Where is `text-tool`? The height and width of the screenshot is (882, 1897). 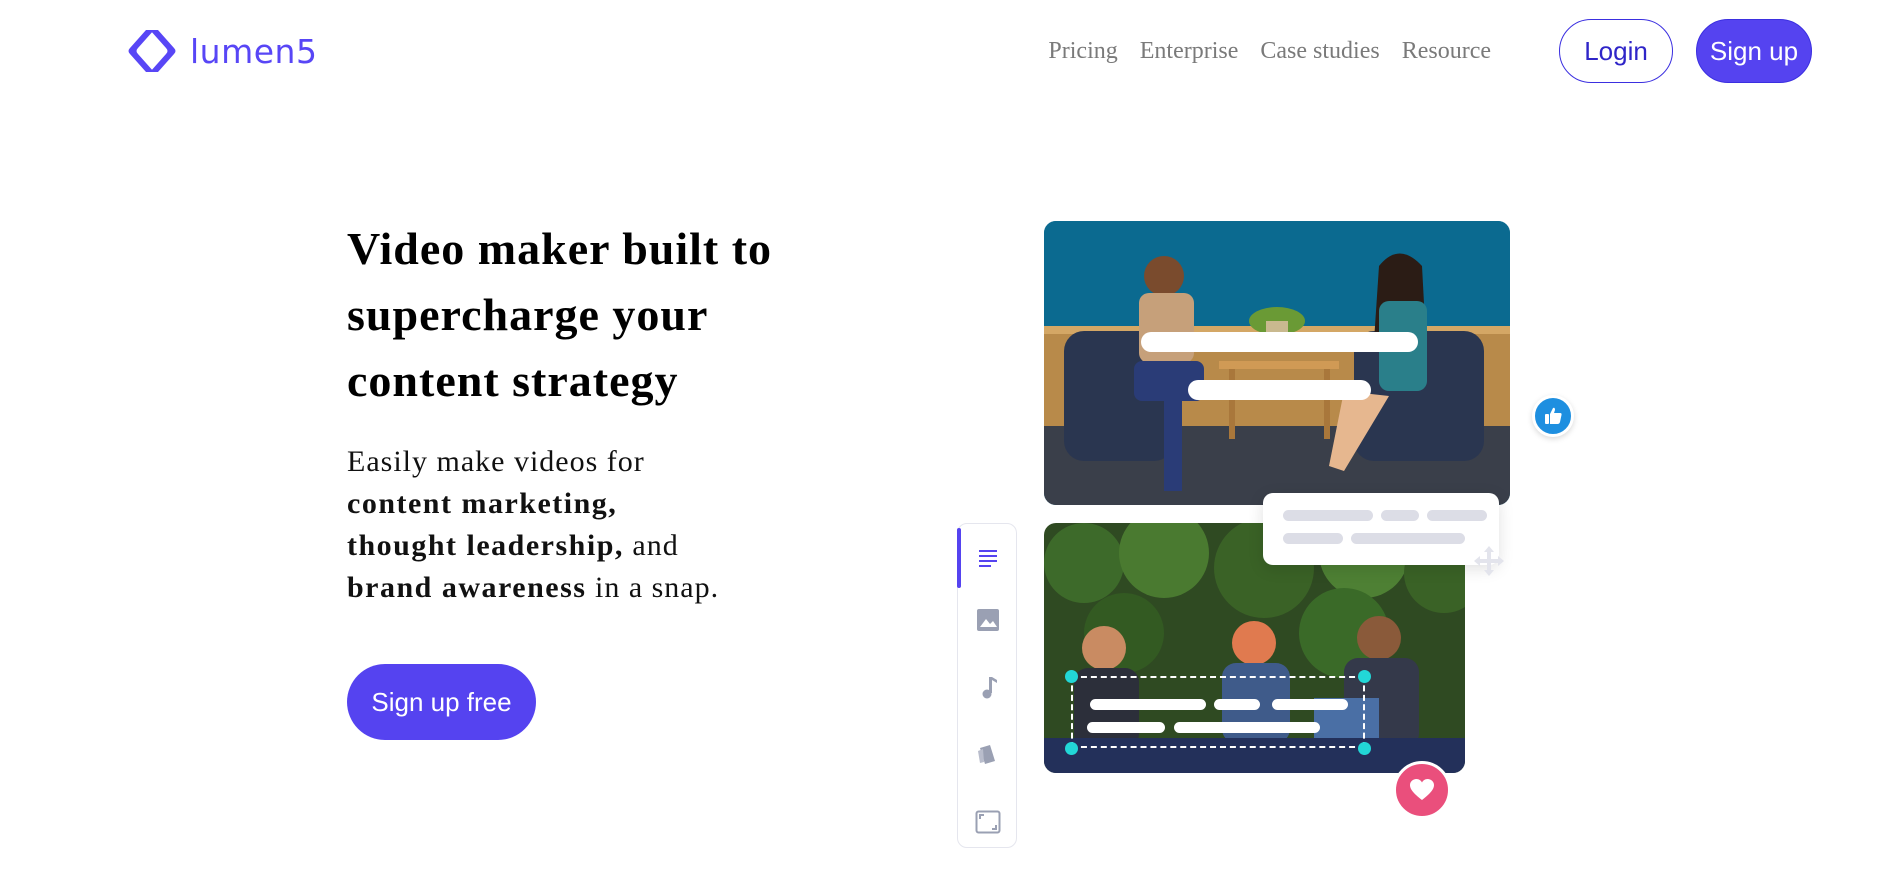
text-tool is located at coordinates (988, 558).